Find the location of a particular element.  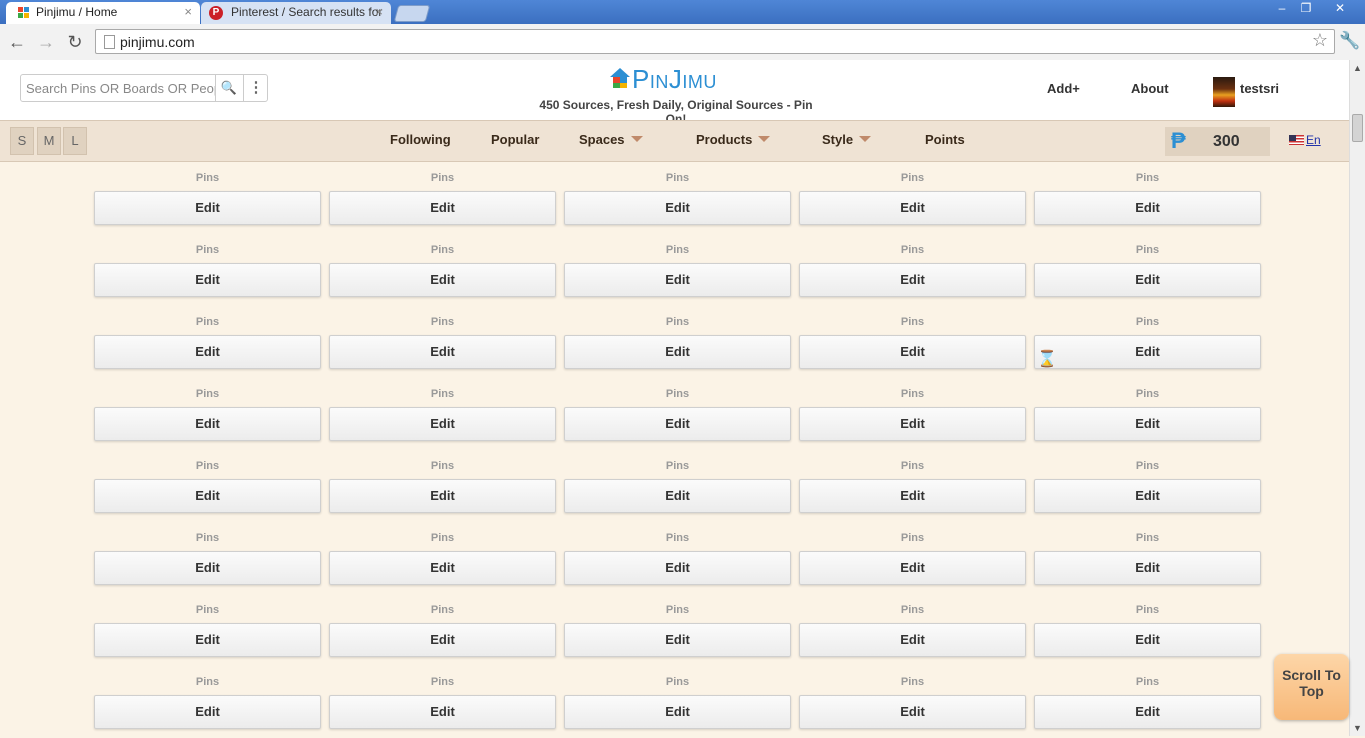

scroll-up-arrow-icon: ▲ is located at coordinates (1357, 68).